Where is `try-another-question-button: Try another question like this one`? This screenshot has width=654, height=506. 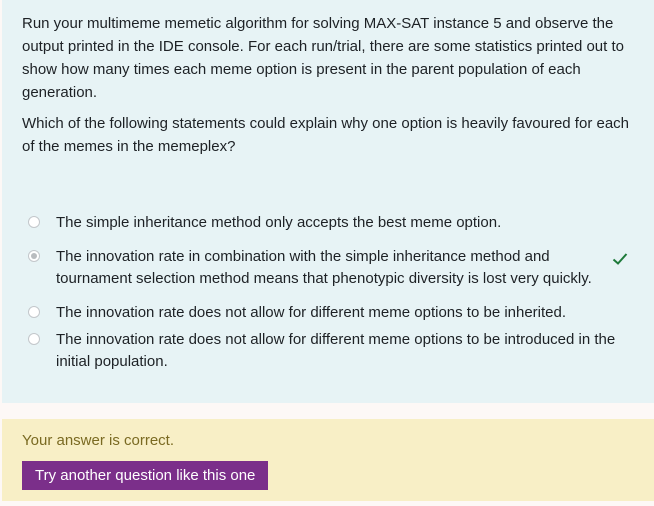
try-another-question-button: Try another question like this one is located at coordinates (145, 475).